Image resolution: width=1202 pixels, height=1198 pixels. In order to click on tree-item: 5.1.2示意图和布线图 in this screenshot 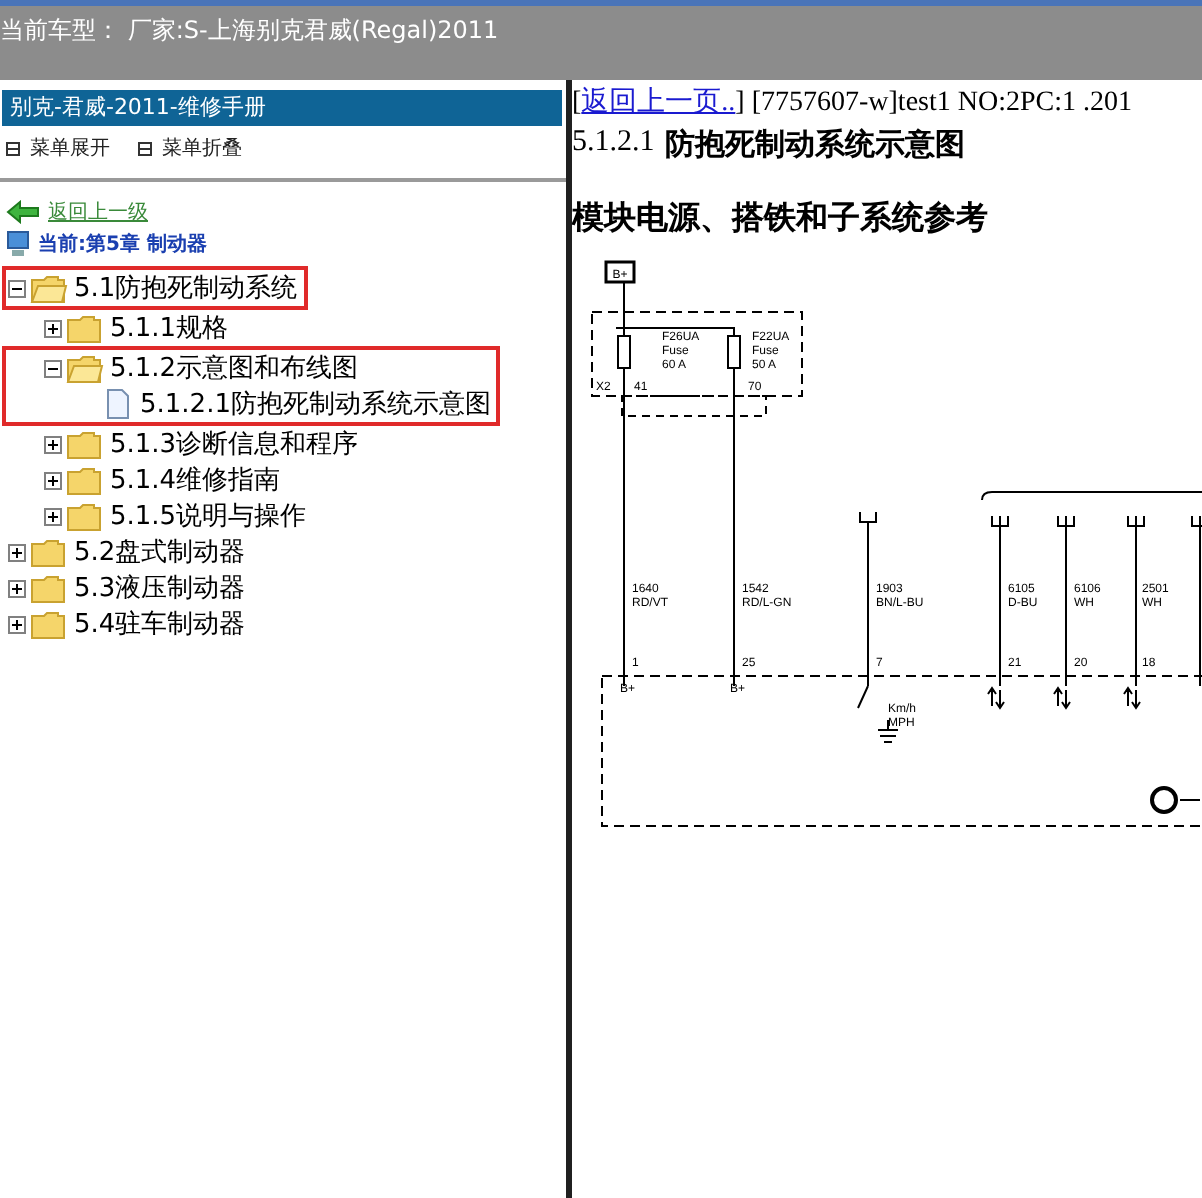, I will do `click(234, 368)`.